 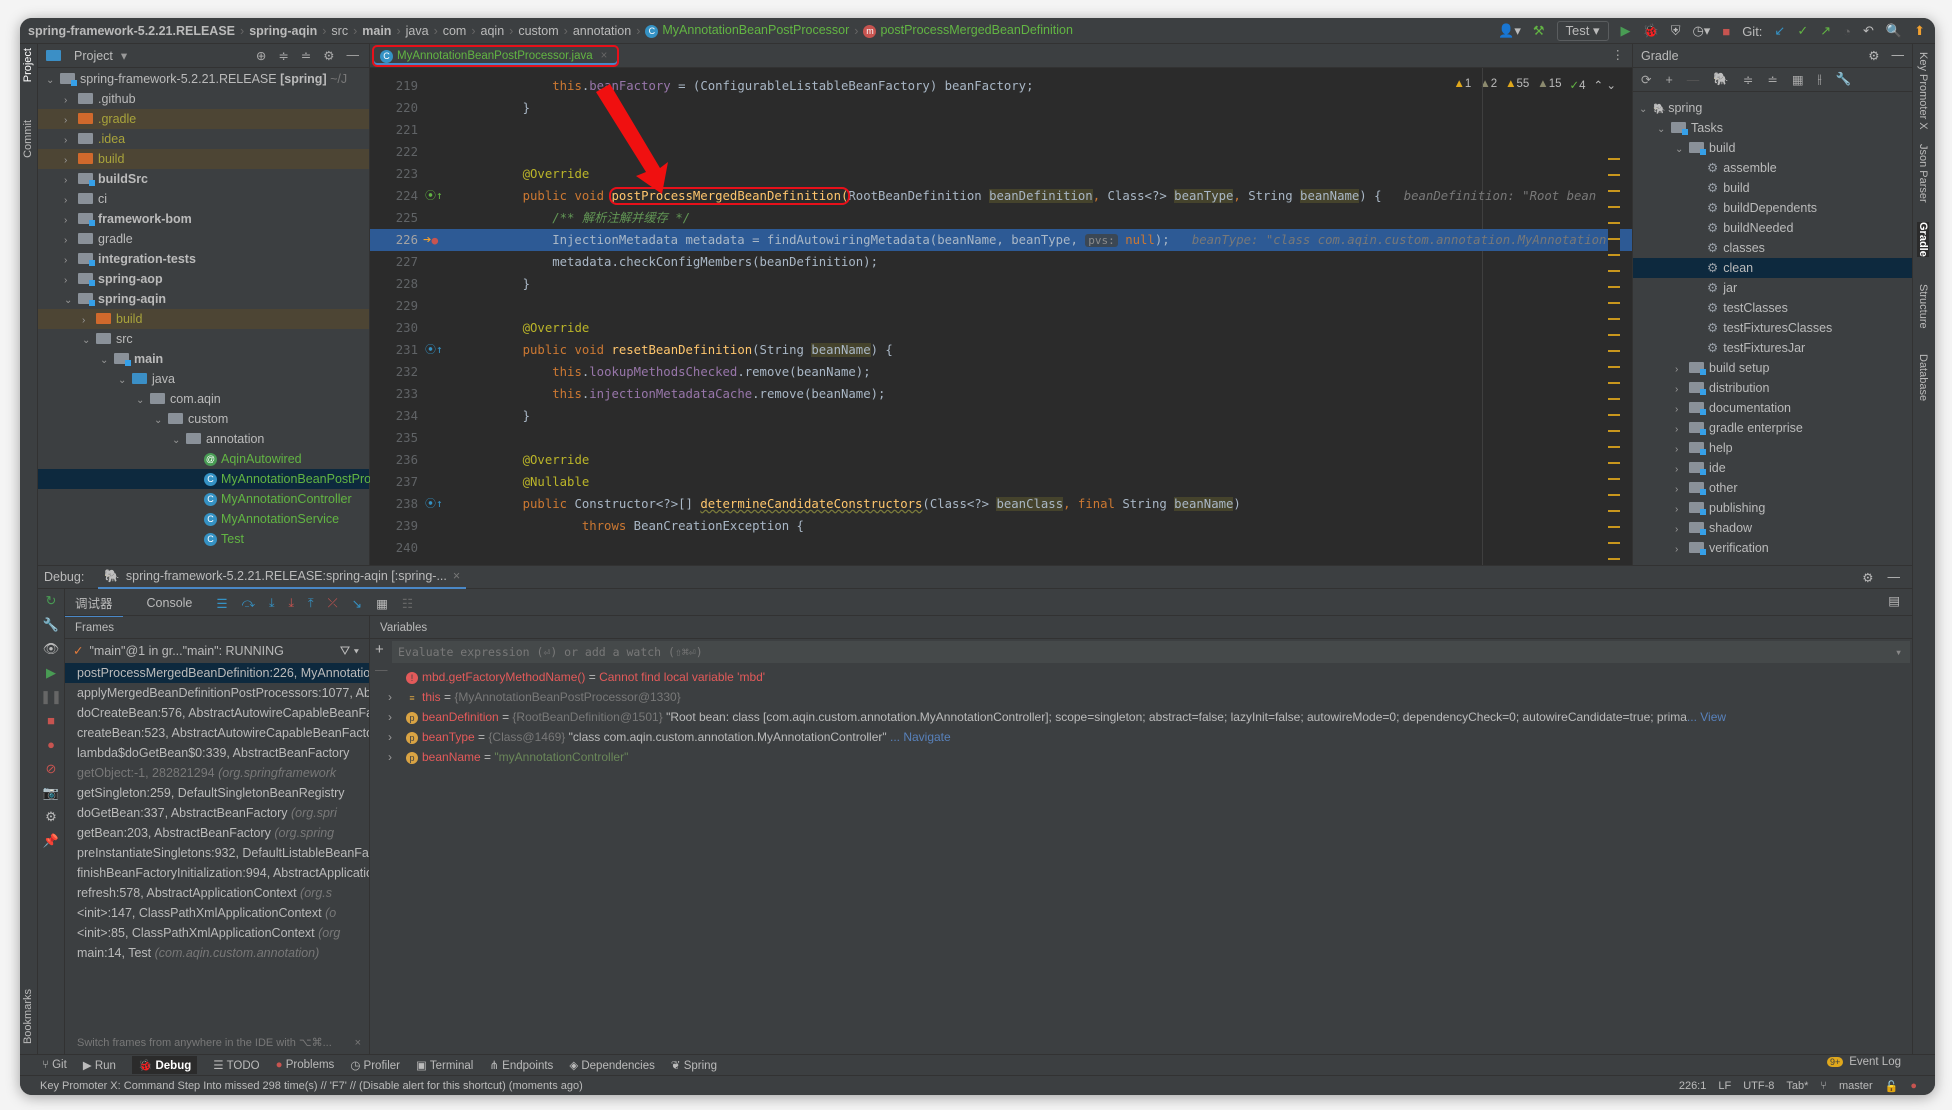 What do you see at coordinates (394, 306) in the screenshot?
I see `line-number: 229` at bounding box center [394, 306].